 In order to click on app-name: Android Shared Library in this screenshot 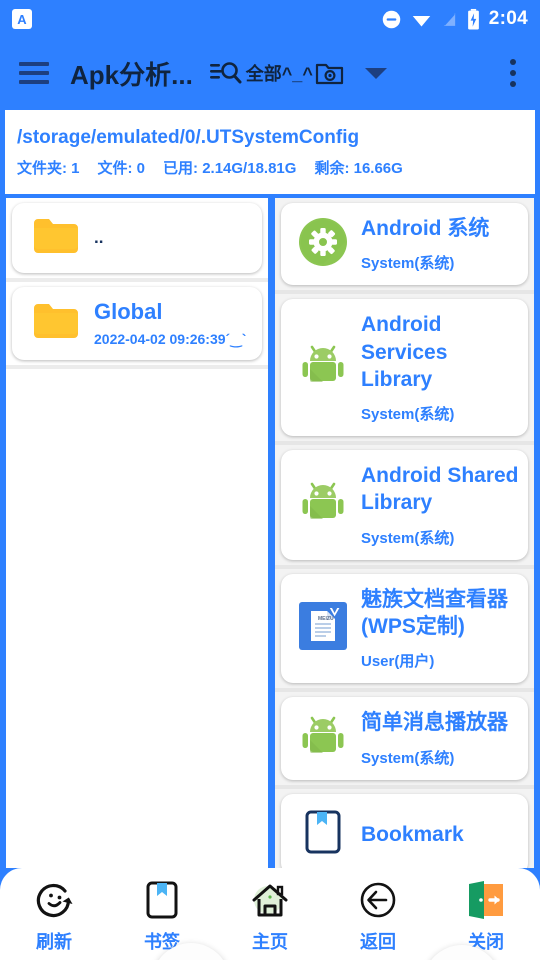, I will do `click(440, 489)`.